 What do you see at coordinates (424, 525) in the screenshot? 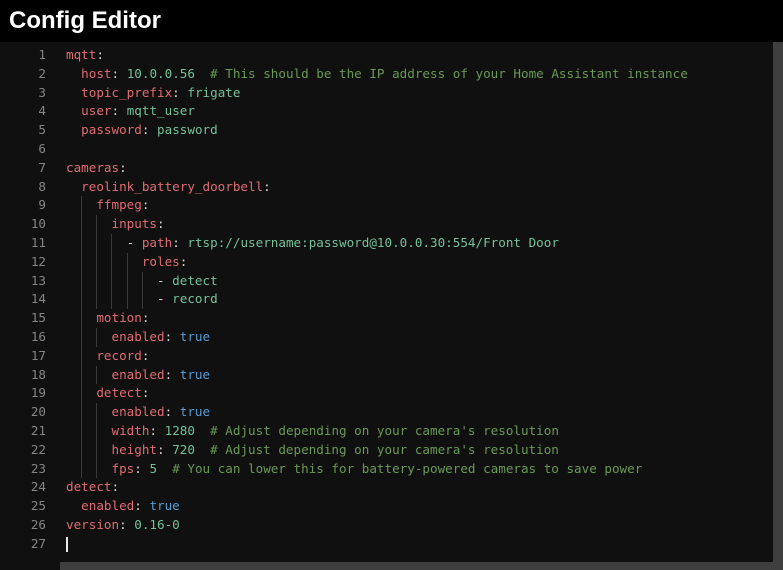
I see `code-line: version: 0.16-0` at bounding box center [424, 525].